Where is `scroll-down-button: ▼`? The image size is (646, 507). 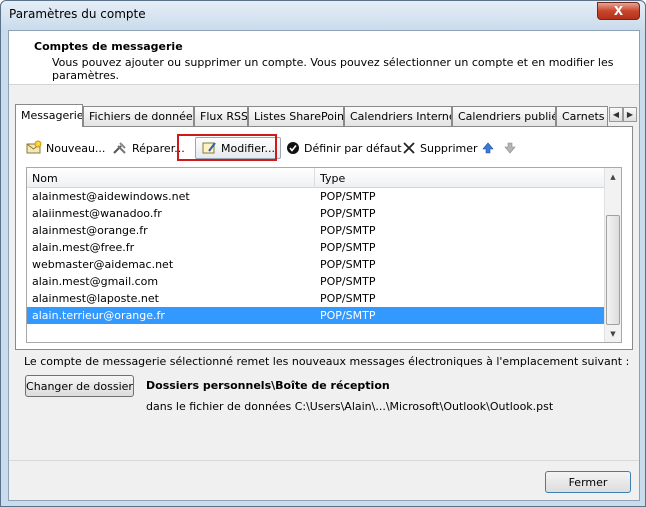
scroll-down-button: ▼ is located at coordinates (613, 333).